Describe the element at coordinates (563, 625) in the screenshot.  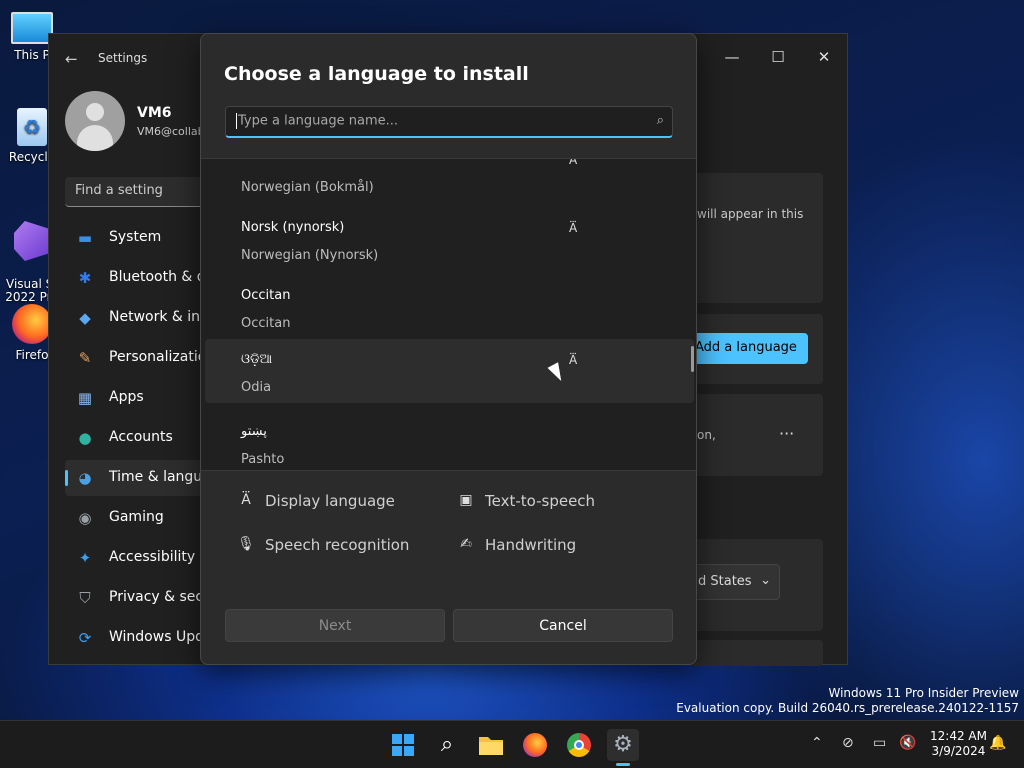
I see `cancel-button: Cancel` at that location.